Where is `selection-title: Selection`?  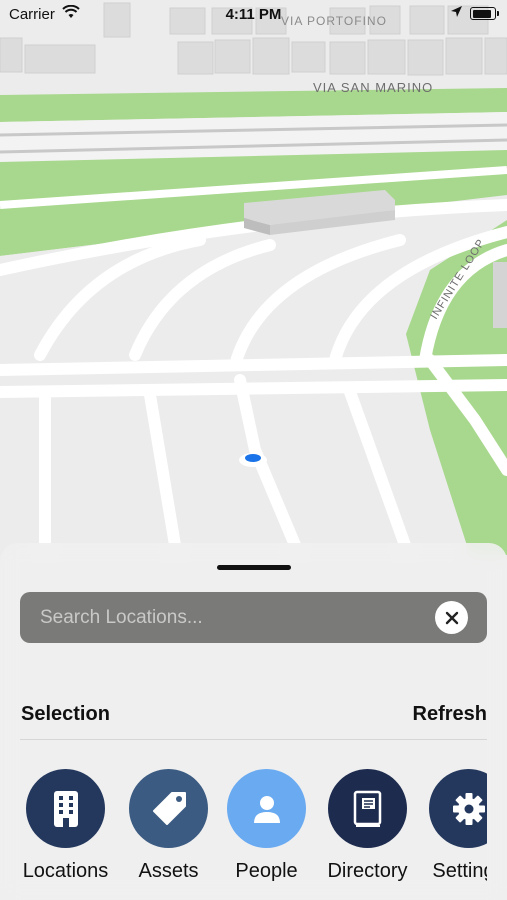 selection-title: Selection is located at coordinates (65, 714).